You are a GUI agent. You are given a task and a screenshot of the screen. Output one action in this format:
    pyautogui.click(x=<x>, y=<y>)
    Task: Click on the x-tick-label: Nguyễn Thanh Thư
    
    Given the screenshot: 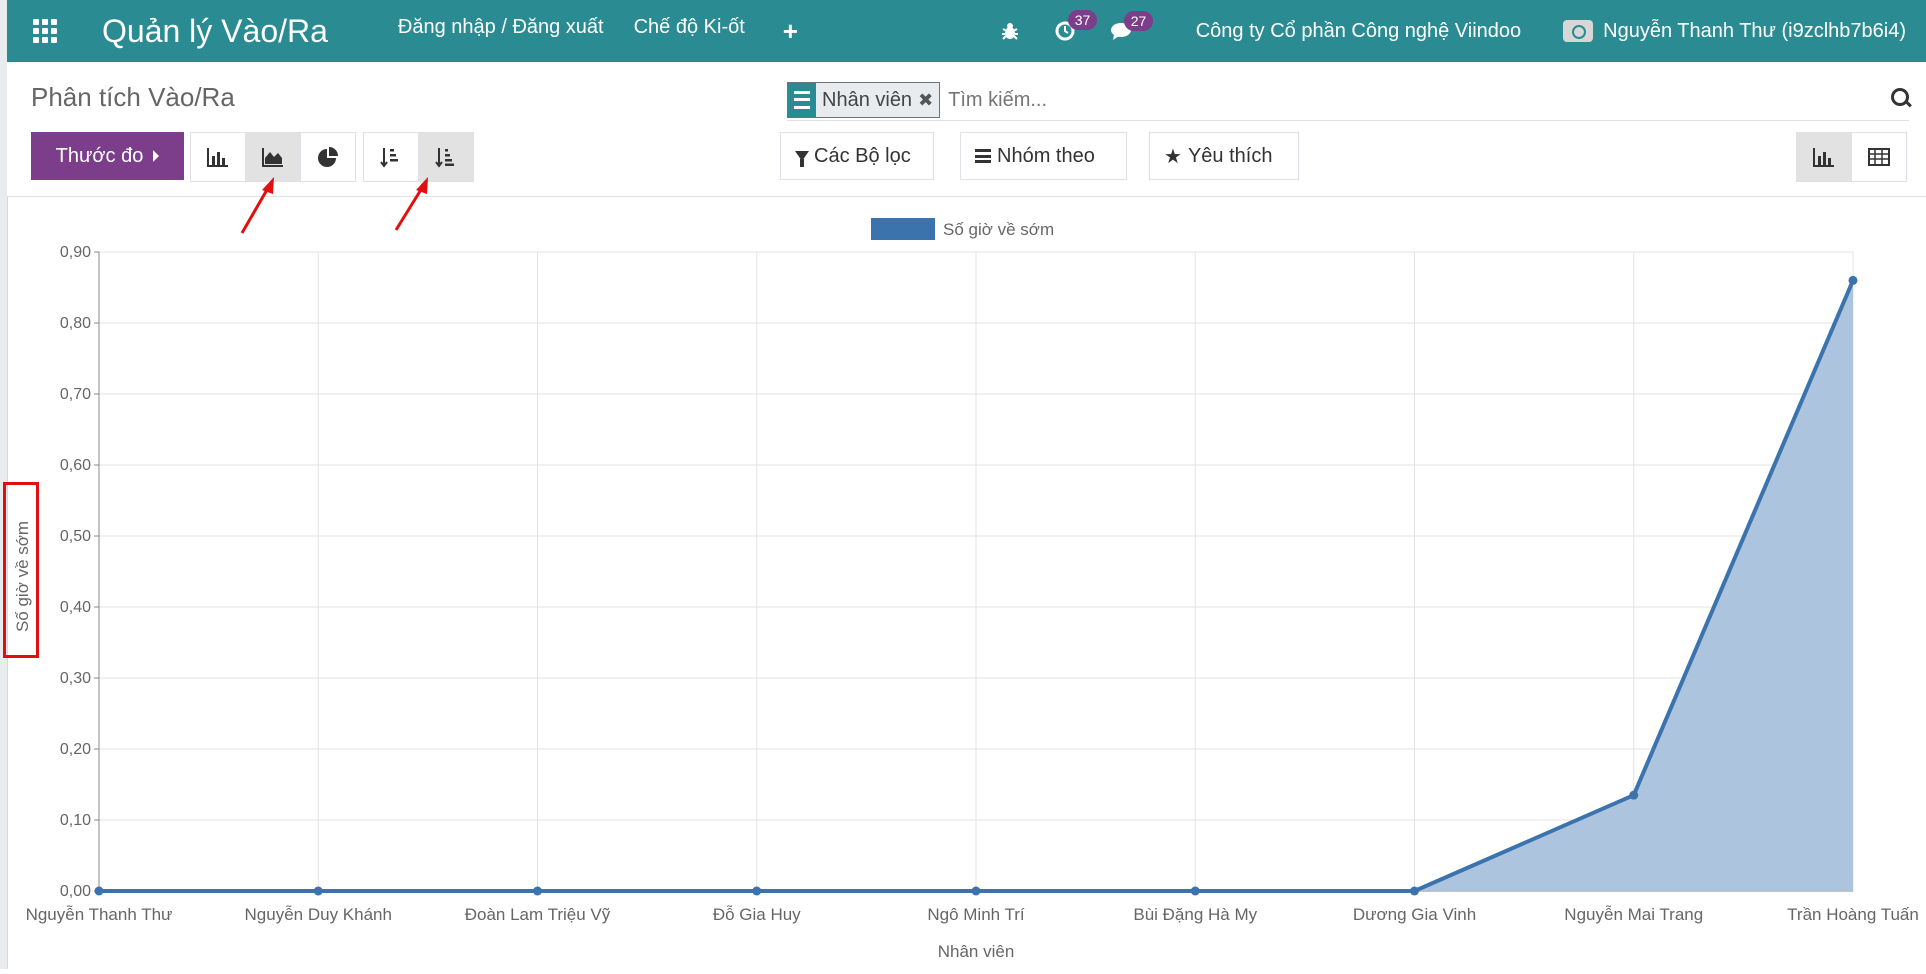 What is the action you would take?
    pyautogui.click(x=99, y=914)
    